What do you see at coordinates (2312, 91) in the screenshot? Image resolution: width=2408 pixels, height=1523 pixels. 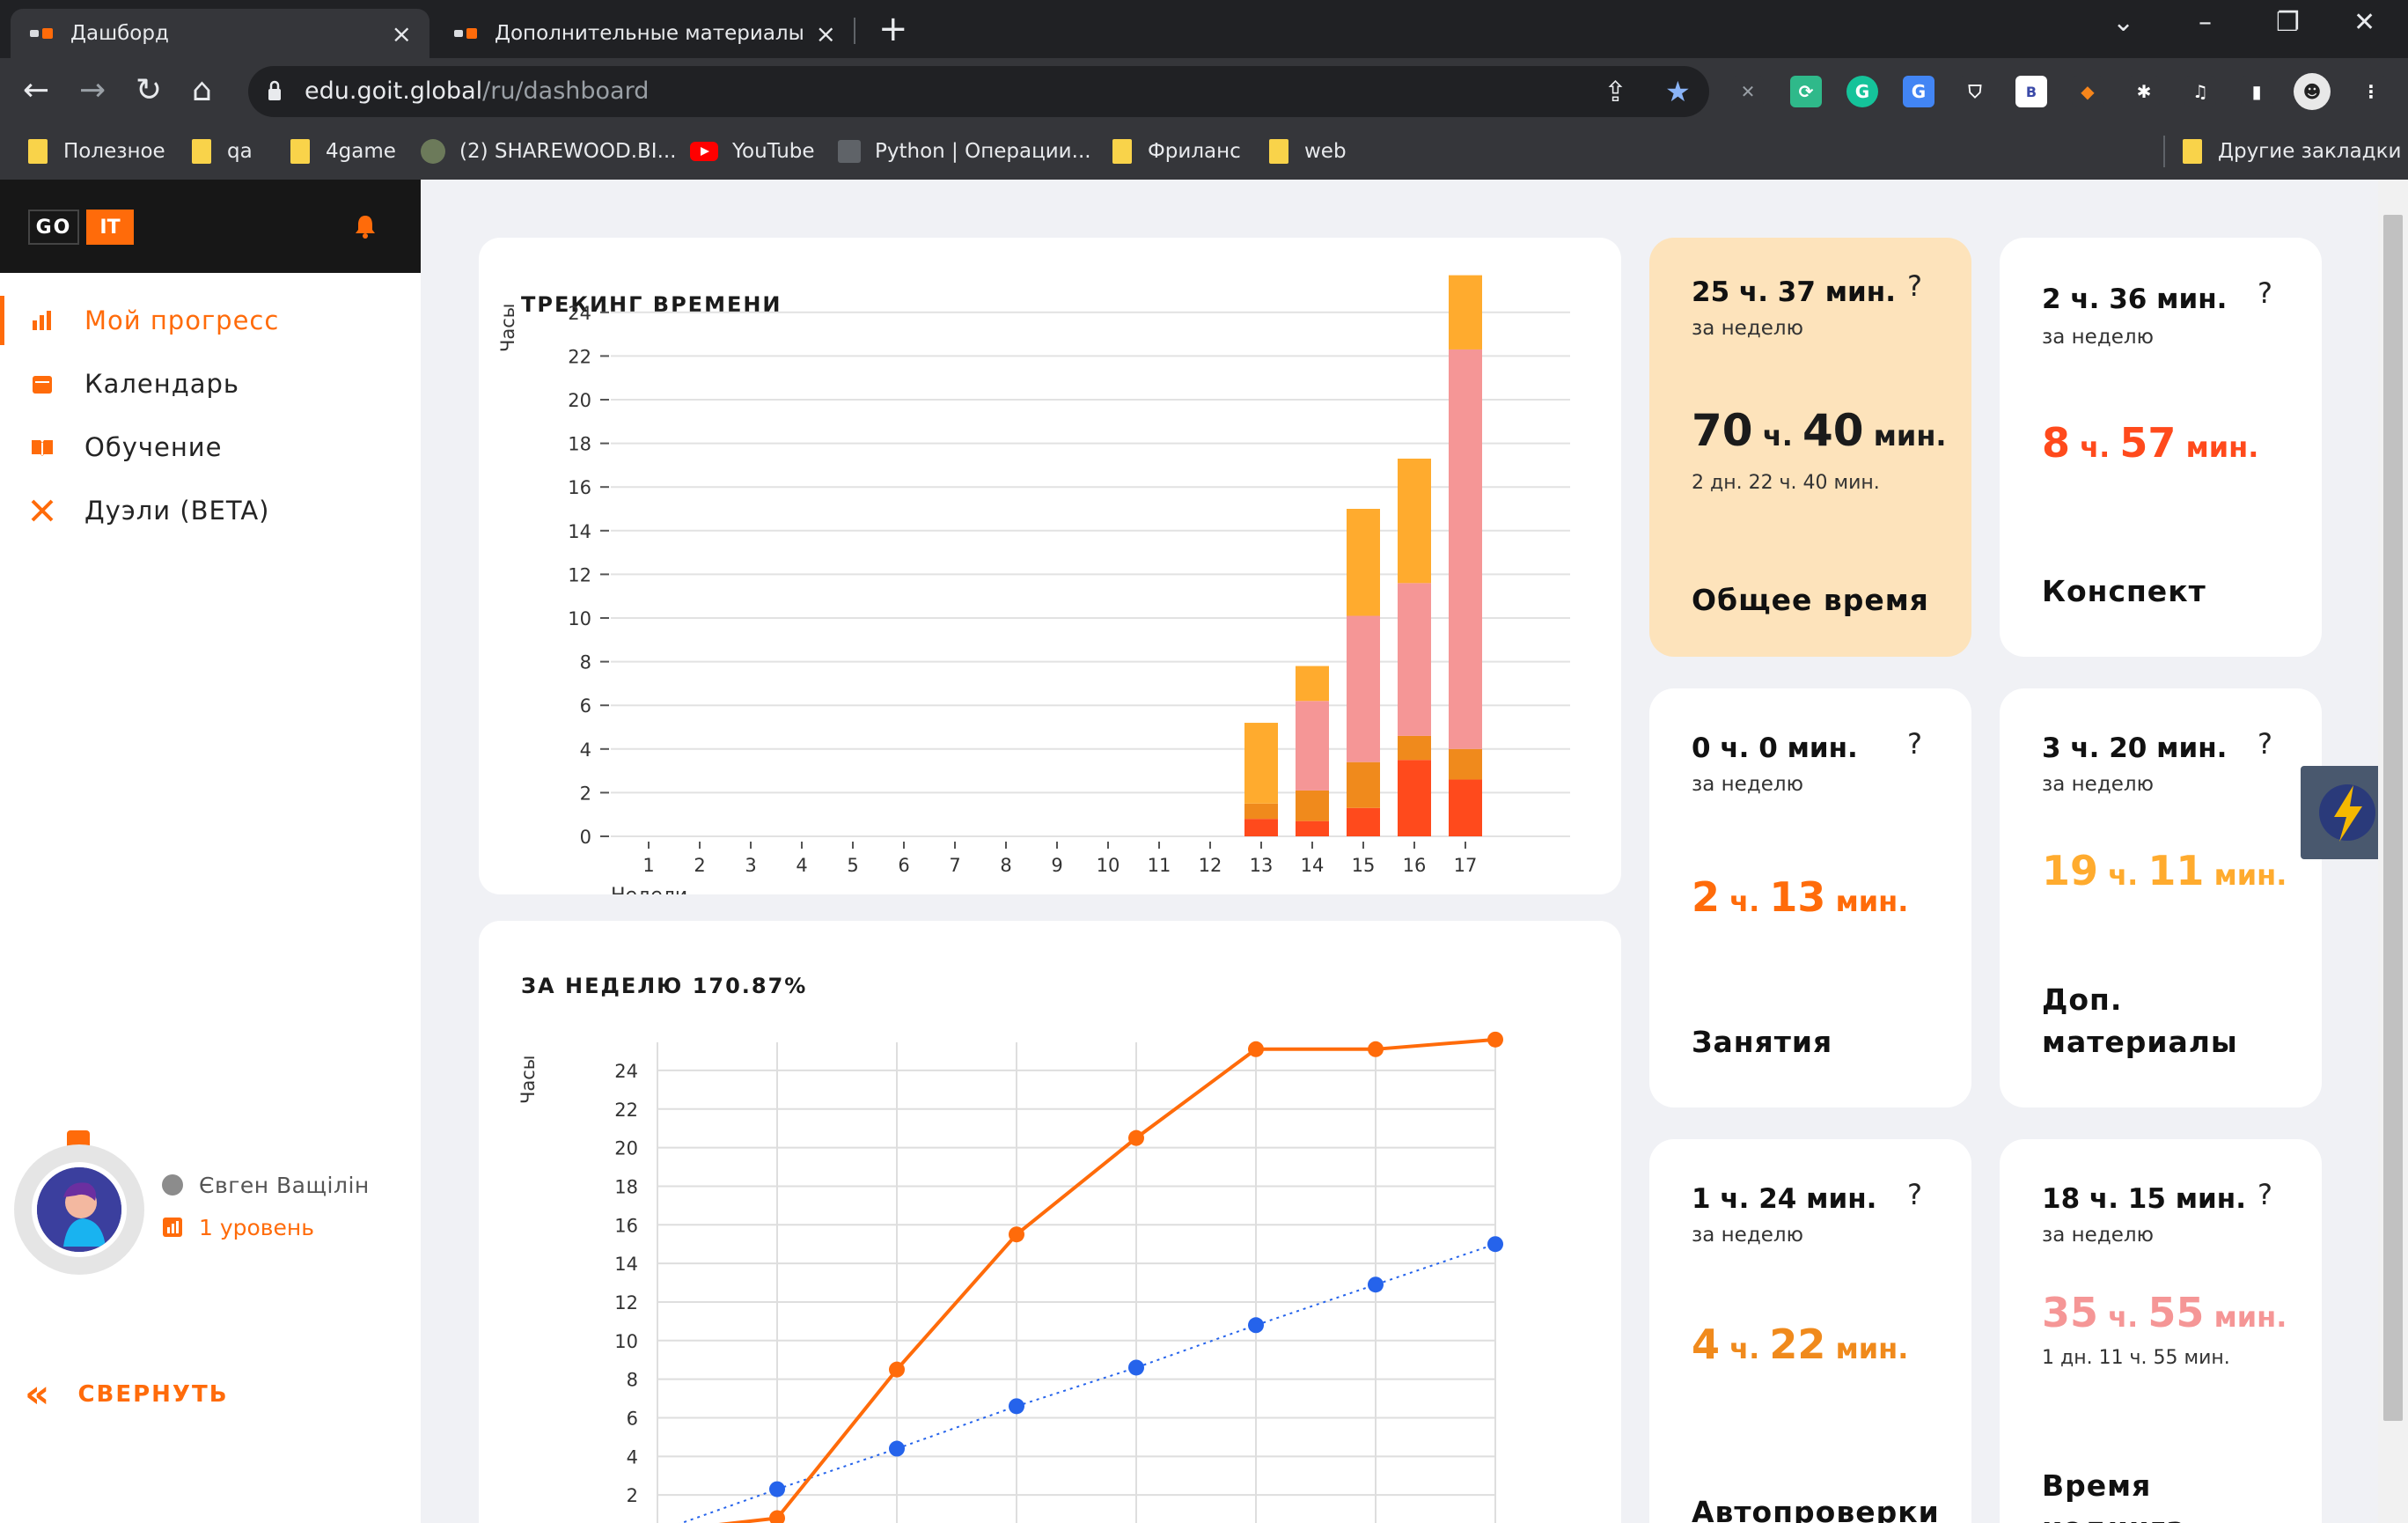 I see `profile-icon: ☻` at bounding box center [2312, 91].